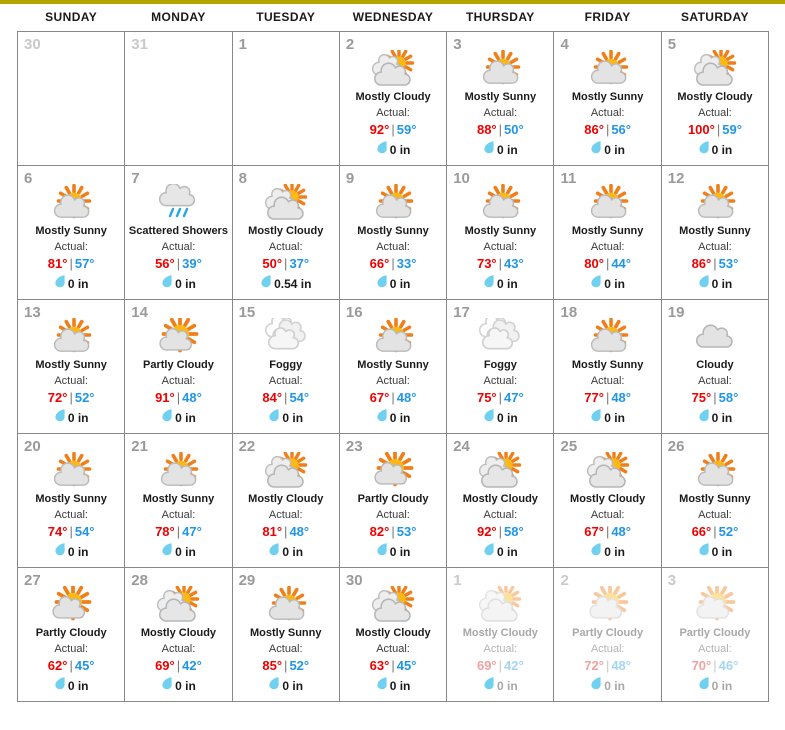  Describe the element at coordinates (607, 98) in the screenshot. I see `calendar-day-cell: 4 Mostly Sunny Actual: 86° | 56° 0 in` at that location.